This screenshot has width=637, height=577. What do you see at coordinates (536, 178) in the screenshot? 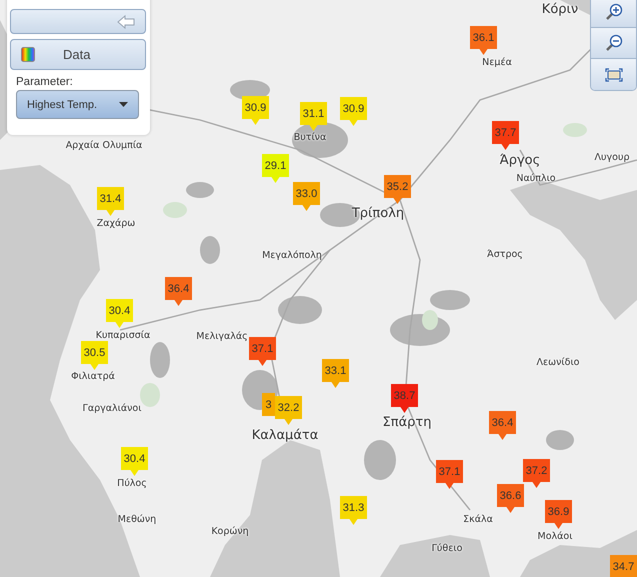
I see `place-label: Ναύπλιο` at bounding box center [536, 178].